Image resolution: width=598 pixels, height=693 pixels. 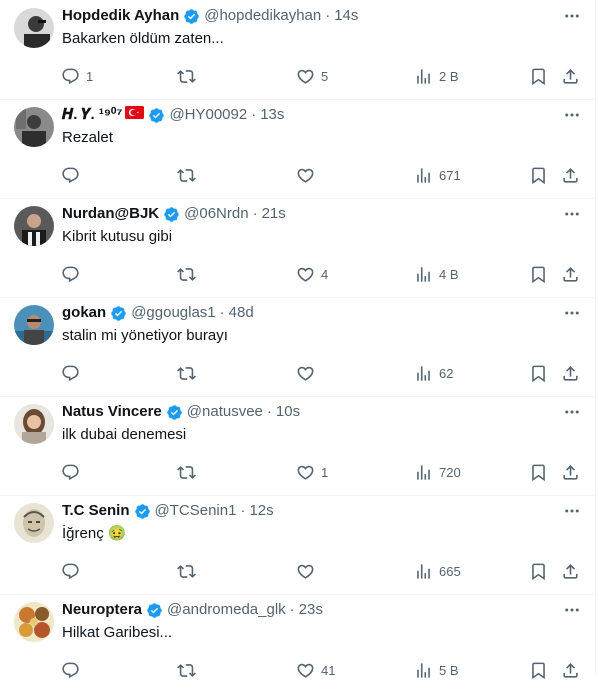 I want to click on tweet-6: T.C Senin @TCSenin1 · 12s İğrenç 🤢 665, so click(x=297, y=545).